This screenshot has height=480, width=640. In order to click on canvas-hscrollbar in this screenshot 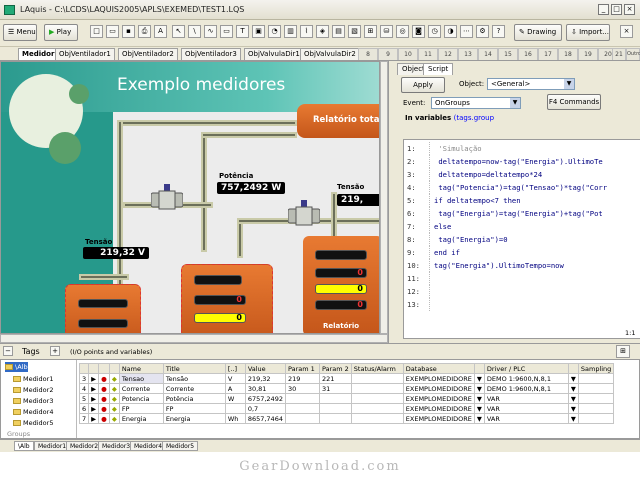, I will do `click(194, 338)`.